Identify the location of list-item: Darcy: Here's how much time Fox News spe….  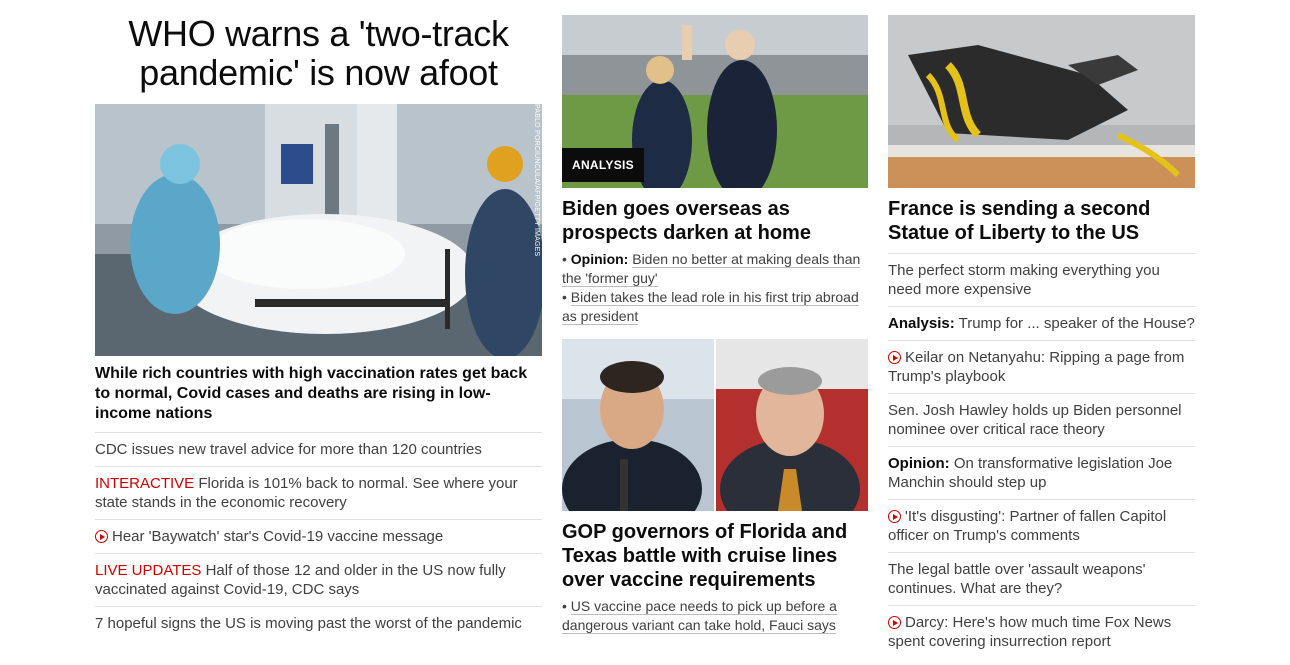
(1041, 631).